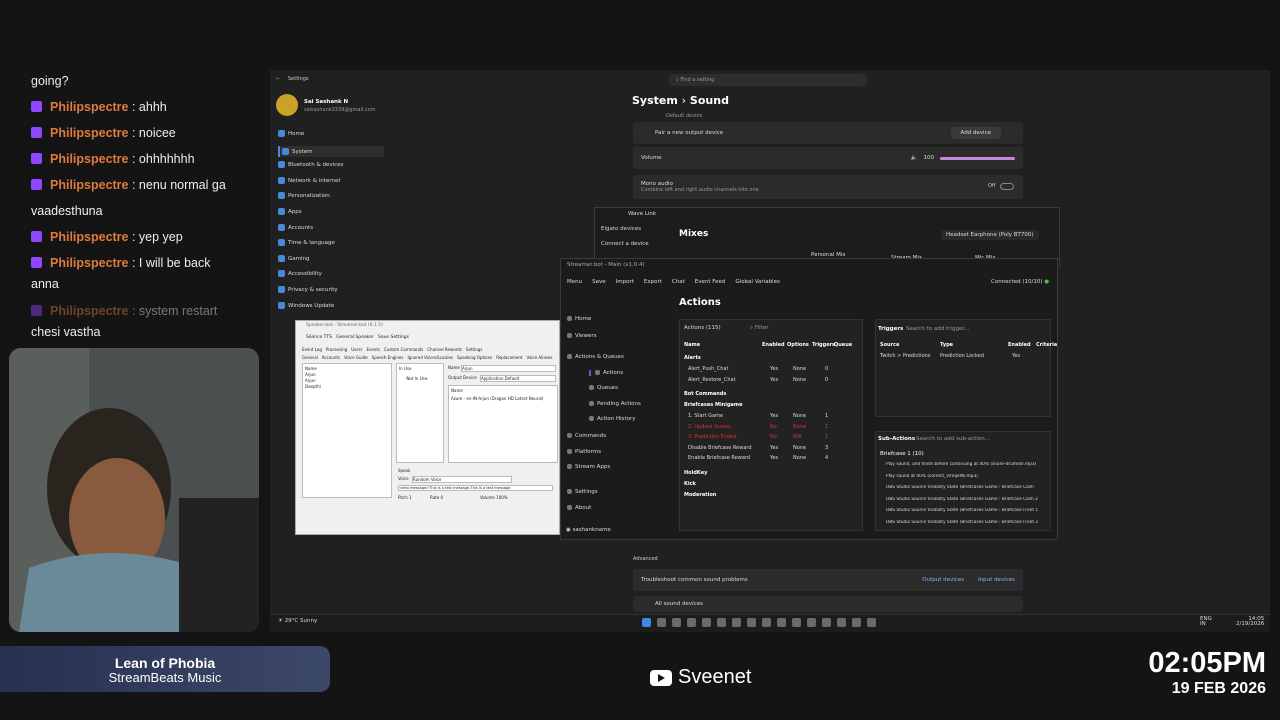 The width and height of the screenshot is (1280, 720). Describe the element at coordinates (625, 244) in the screenshot. I see `connect-device: Connect a device` at that location.